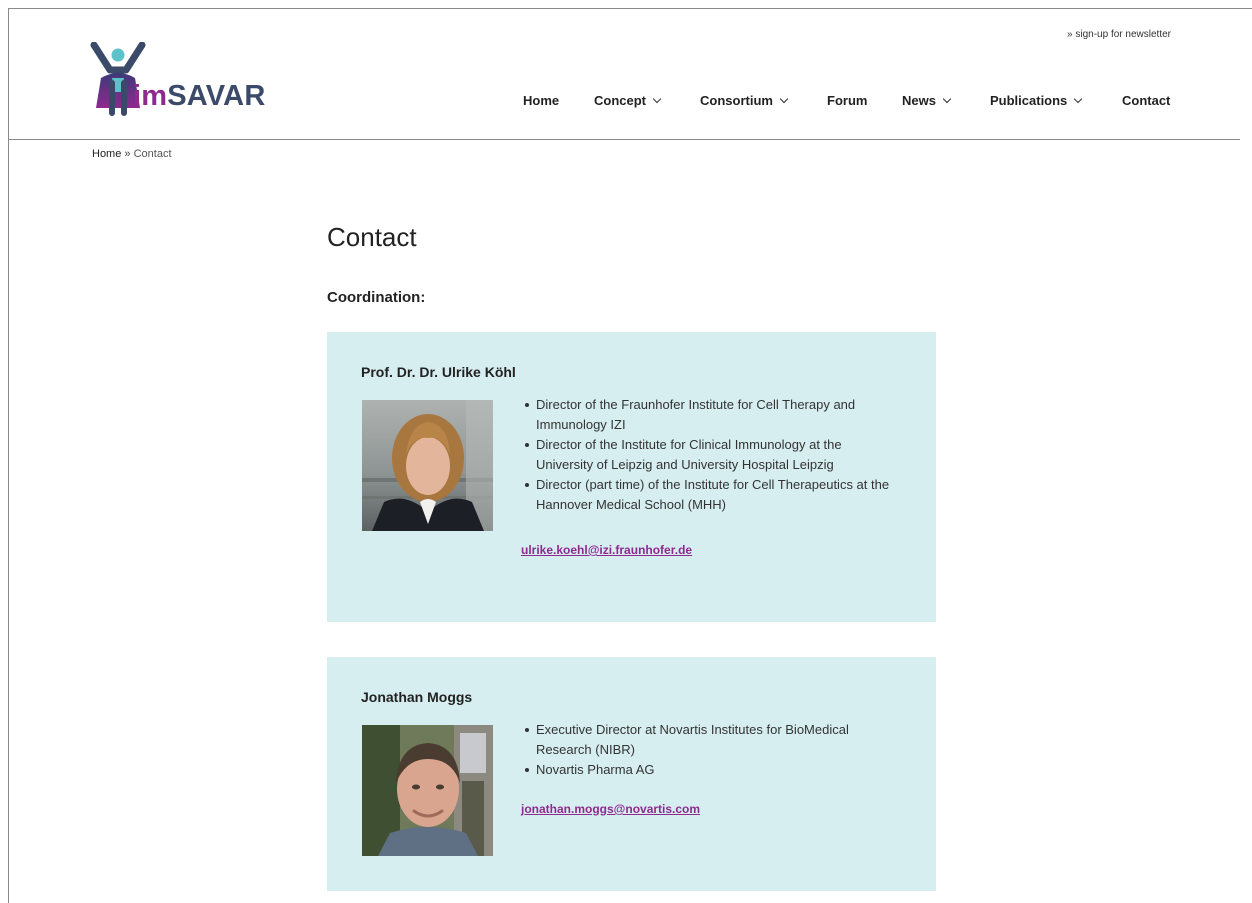  Describe the element at coordinates (744, 100) in the screenshot. I see `nav-item-consortium: Consortium` at that location.